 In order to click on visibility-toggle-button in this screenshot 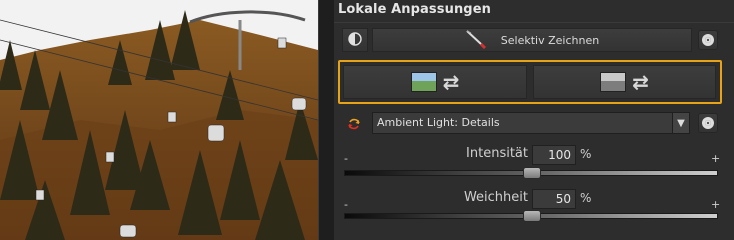, I will do `click(708, 40)`.